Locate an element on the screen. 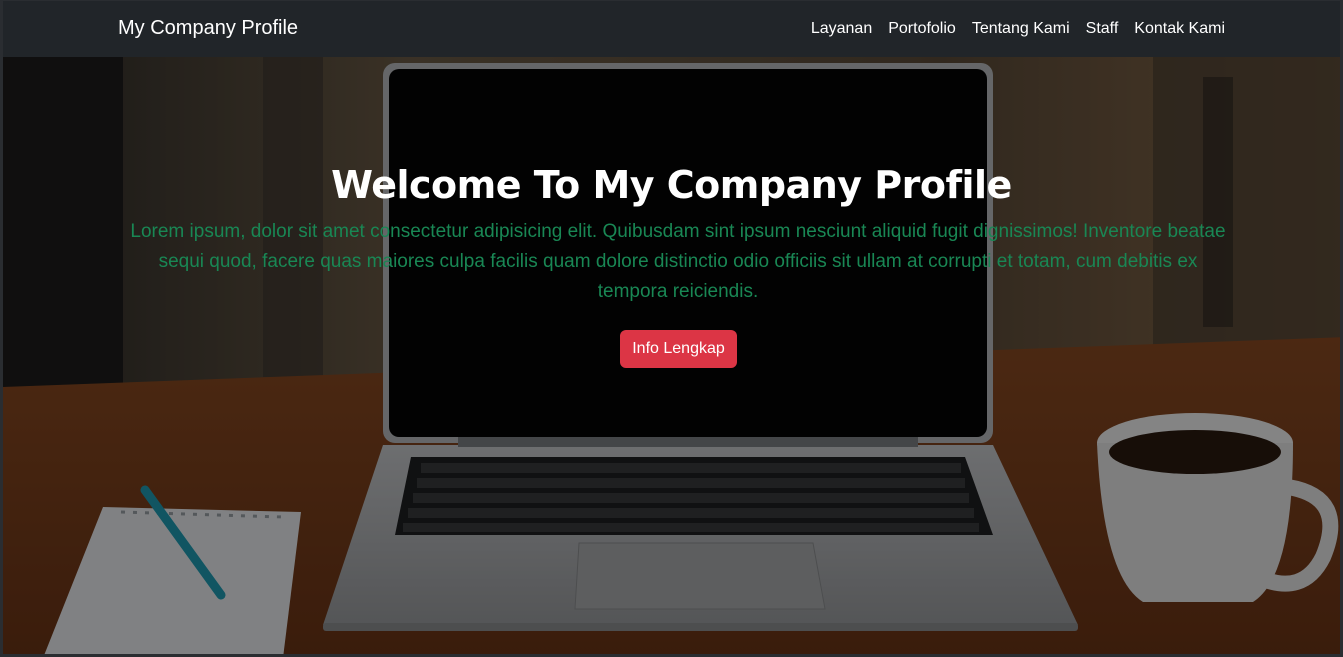 The height and width of the screenshot is (657, 1343). nav-link-kontak-kami: Kontak Kami is located at coordinates (1179, 29).